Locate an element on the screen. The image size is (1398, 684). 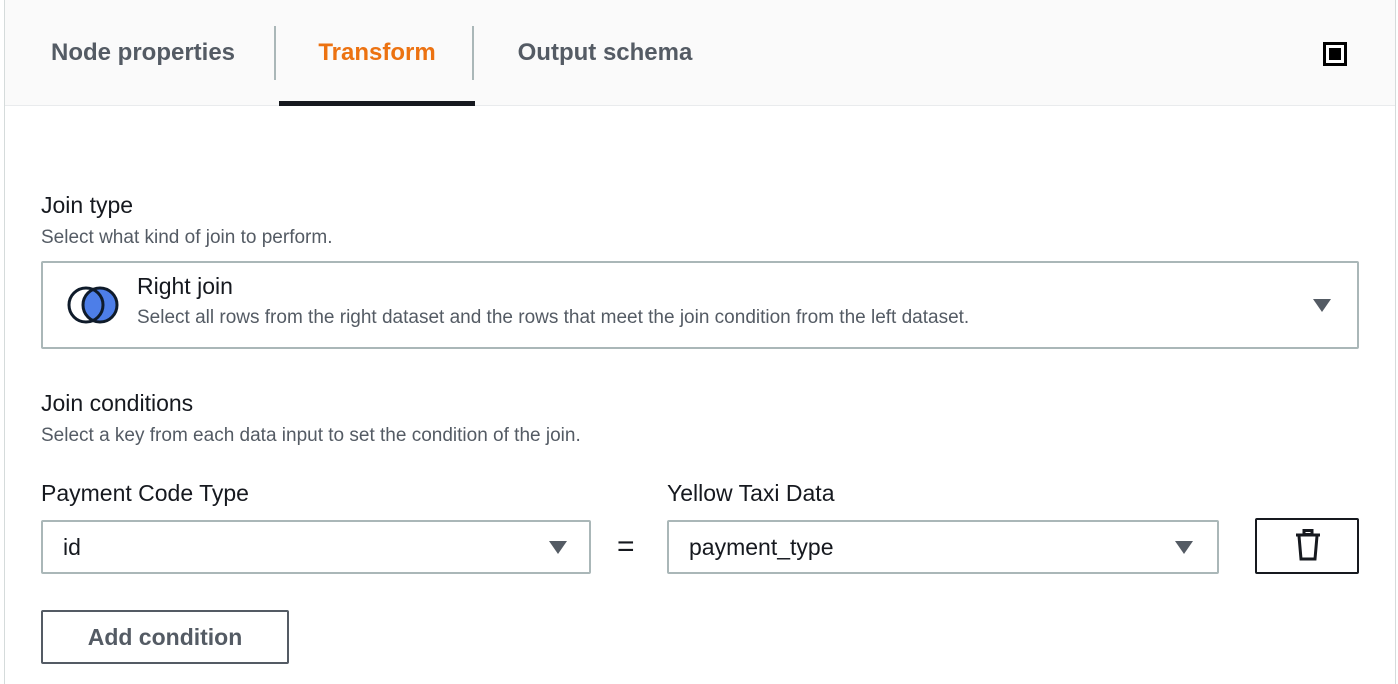
left-key-select: id is located at coordinates (316, 547).